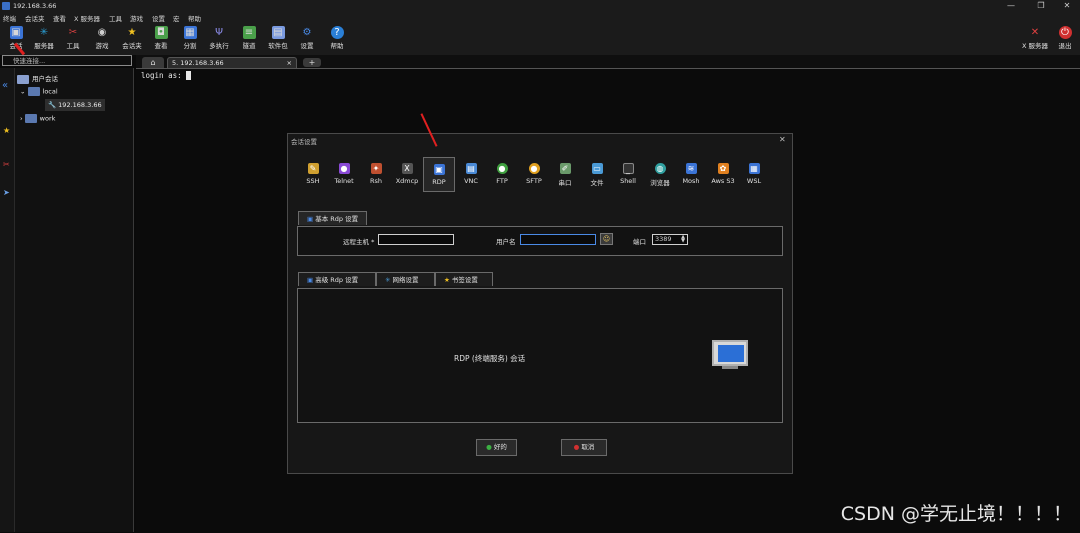 The width and height of the screenshot is (1080, 533). I want to click on minimize-button: —, so click(1011, 6).